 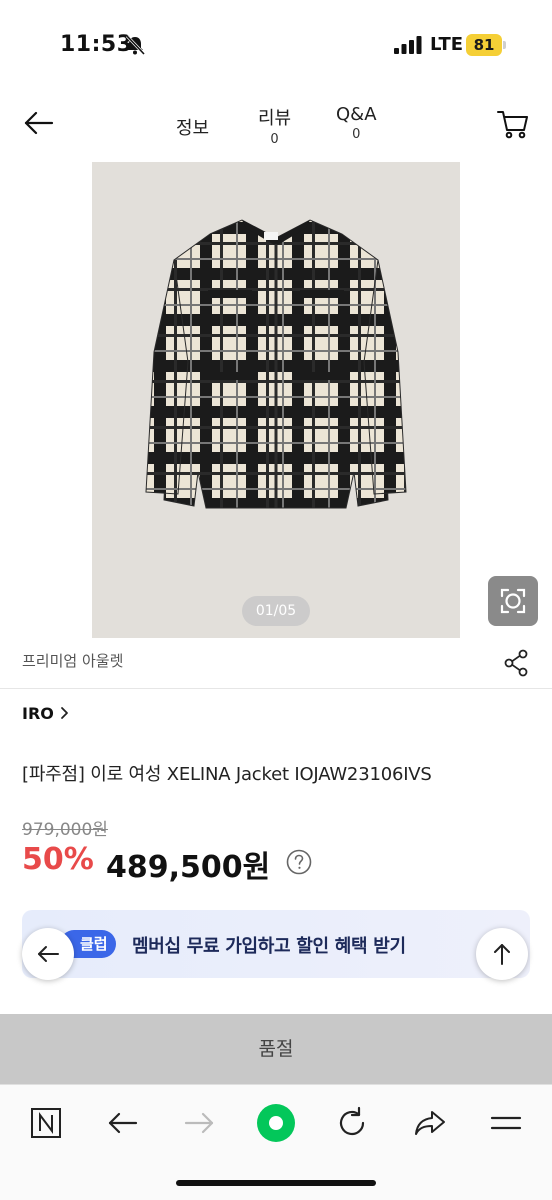 I want to click on camera-lens-icon, so click(x=513, y=601).